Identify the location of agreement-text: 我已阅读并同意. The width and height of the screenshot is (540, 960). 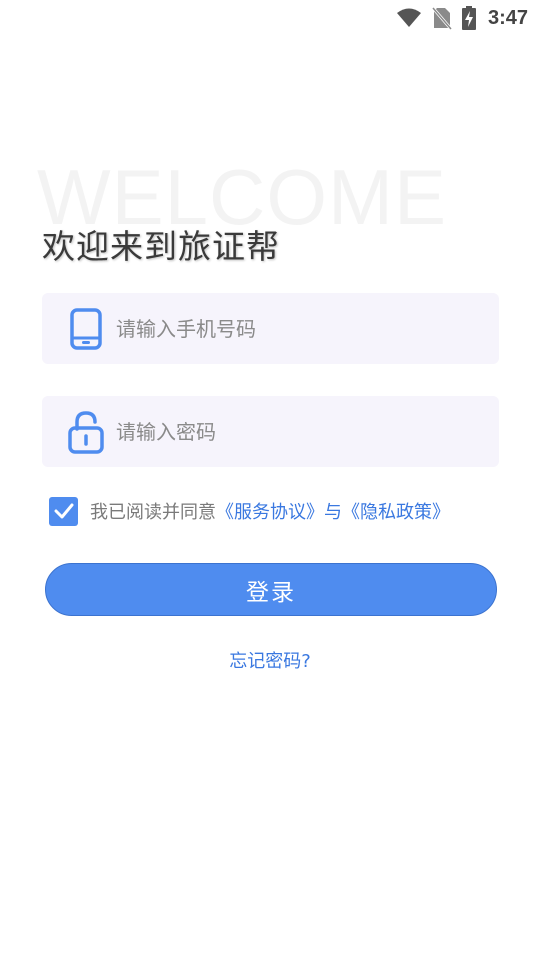
(153, 512).